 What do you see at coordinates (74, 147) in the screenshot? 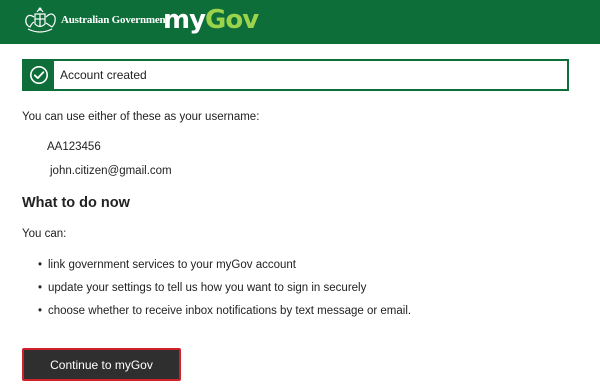
I see `username-option: AA123456` at bounding box center [74, 147].